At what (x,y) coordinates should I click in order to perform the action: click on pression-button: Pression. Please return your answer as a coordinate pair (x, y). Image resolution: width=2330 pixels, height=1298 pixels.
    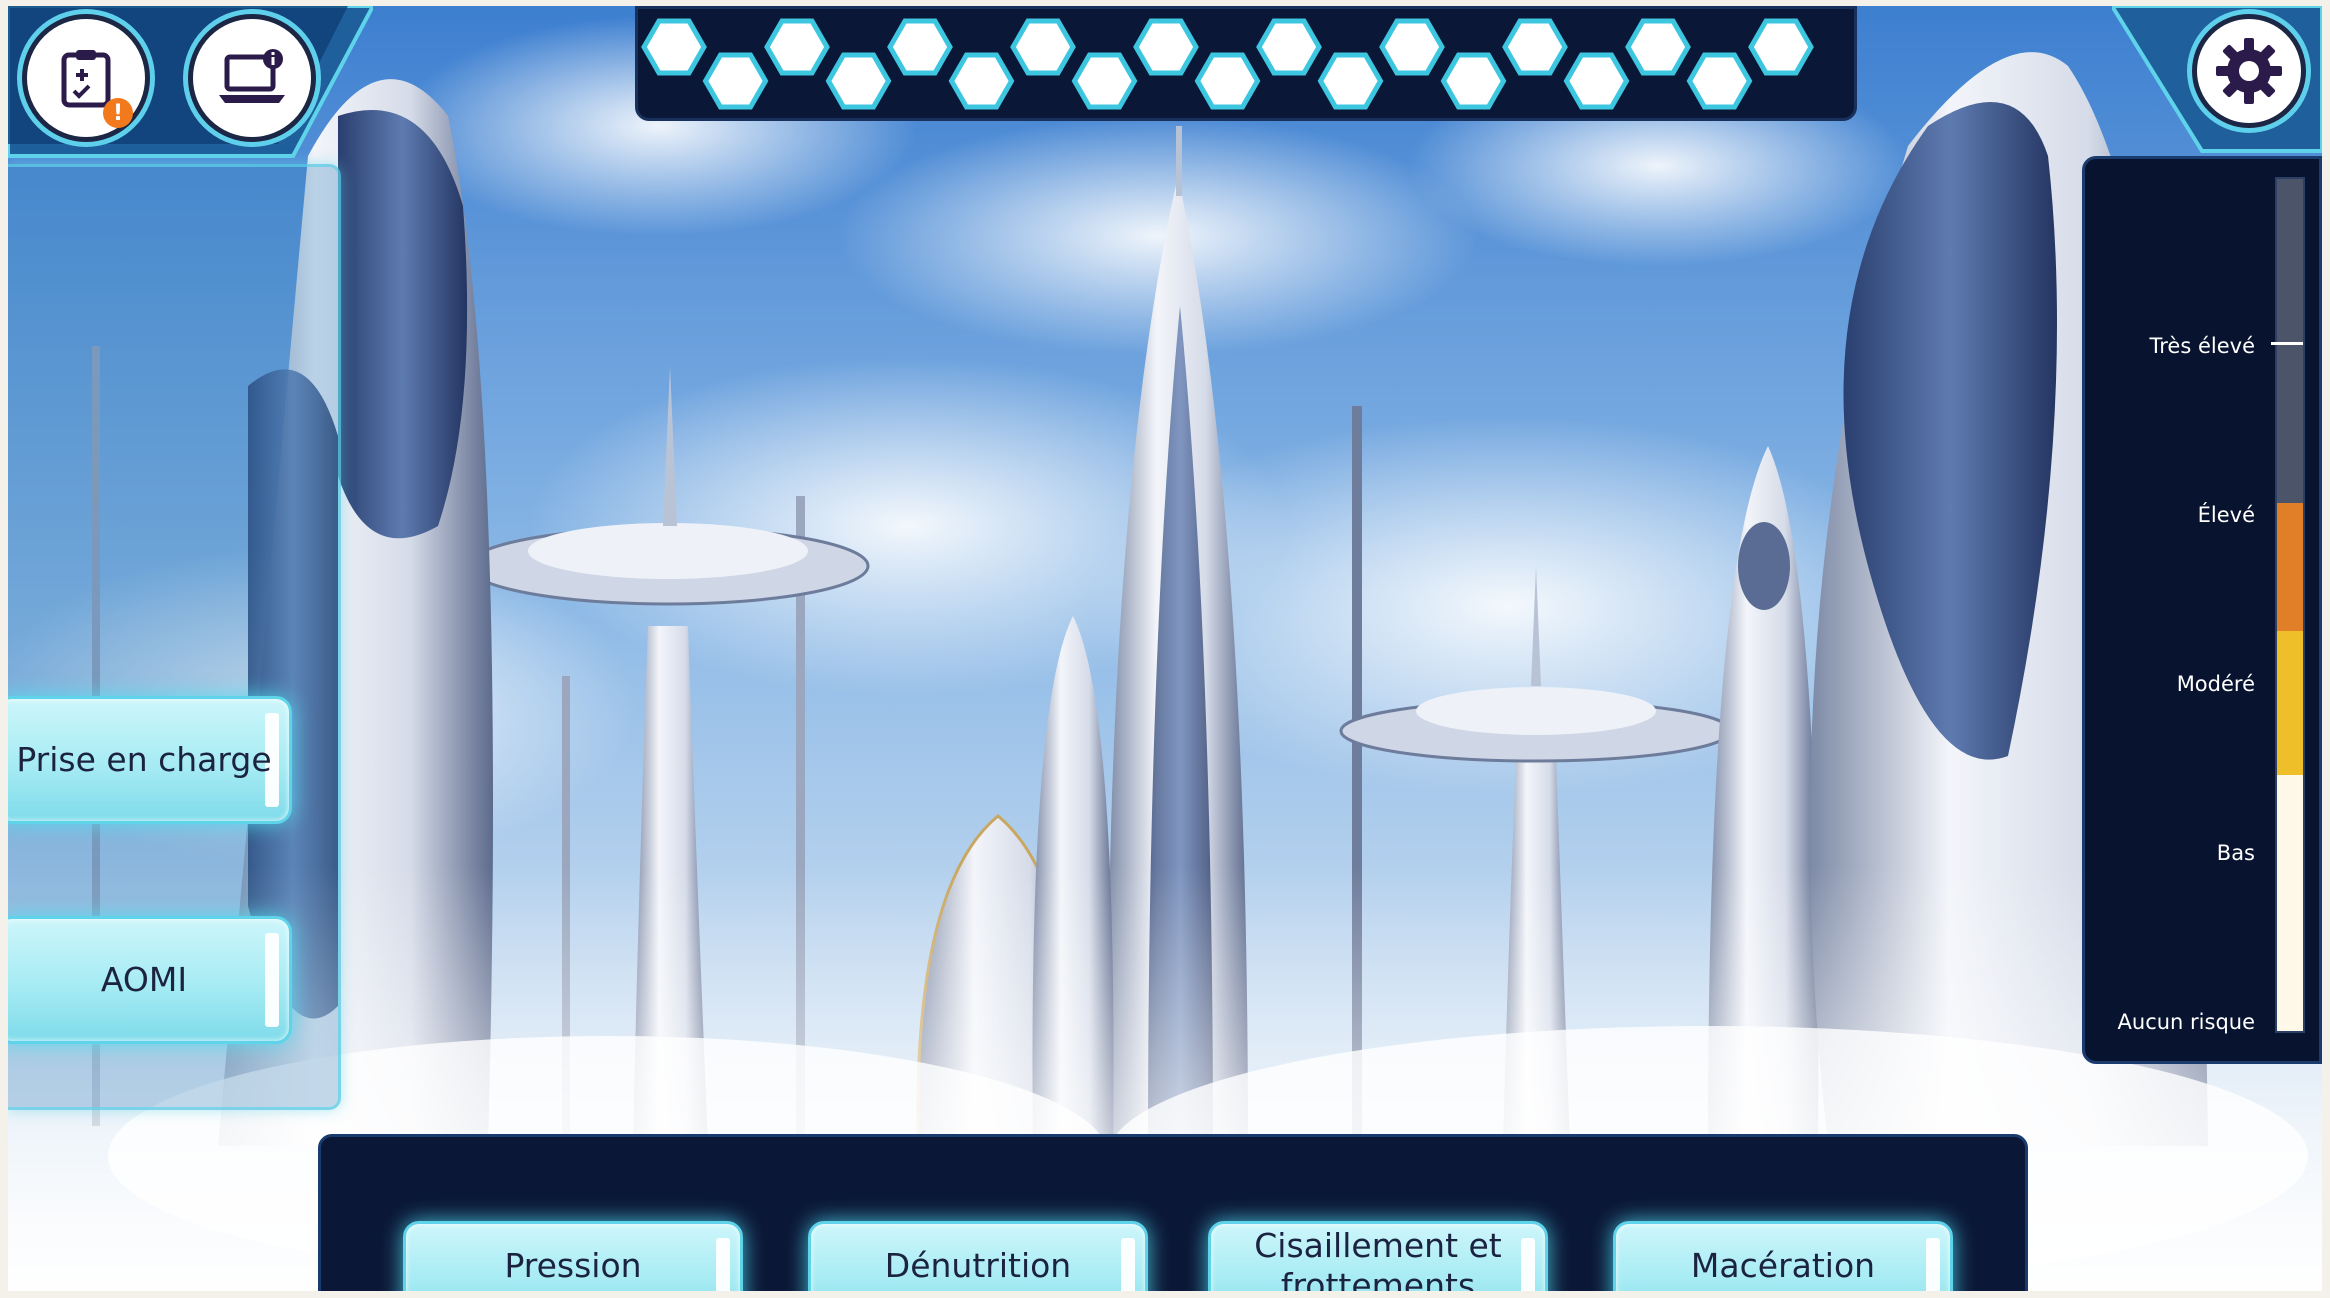
    Looking at the image, I should click on (573, 1256).